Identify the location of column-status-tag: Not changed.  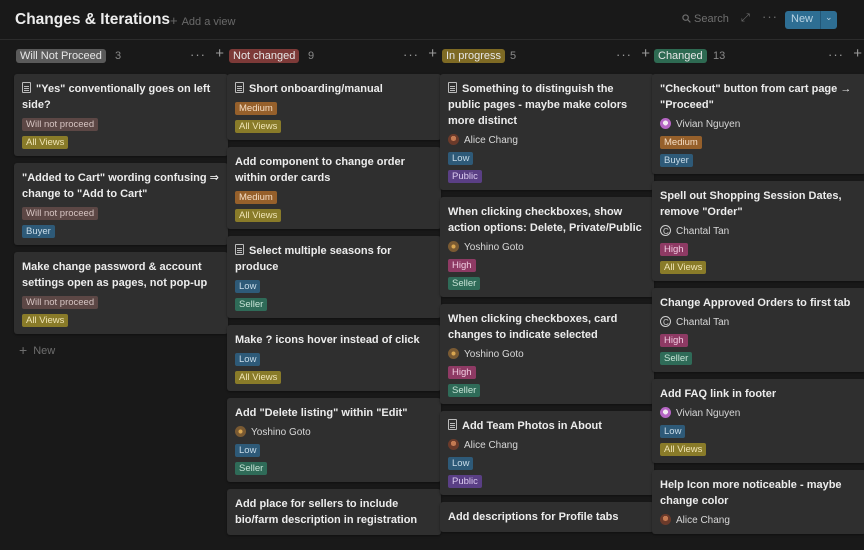
(264, 56).